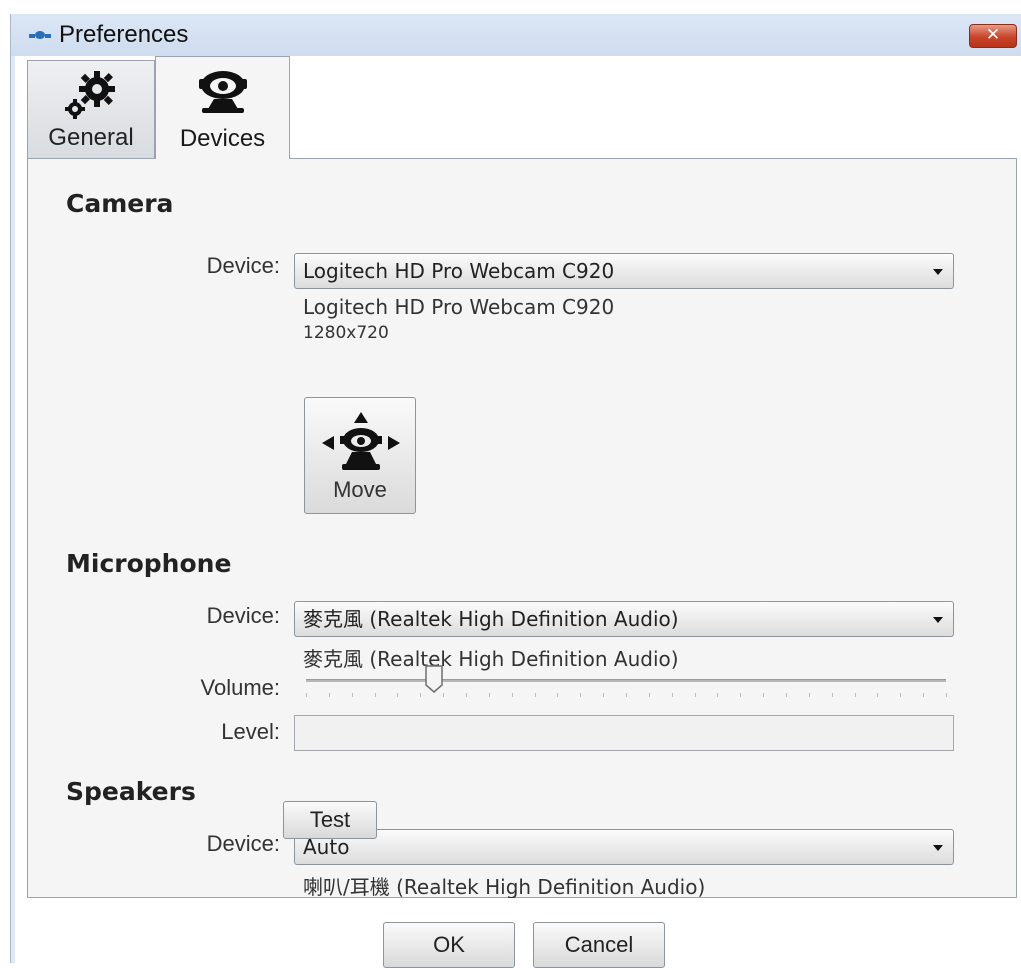 This screenshot has height=968, width=1021. Describe the element at coordinates (149, 563) in the screenshot. I see `microphone-section-title: Microphone` at that location.